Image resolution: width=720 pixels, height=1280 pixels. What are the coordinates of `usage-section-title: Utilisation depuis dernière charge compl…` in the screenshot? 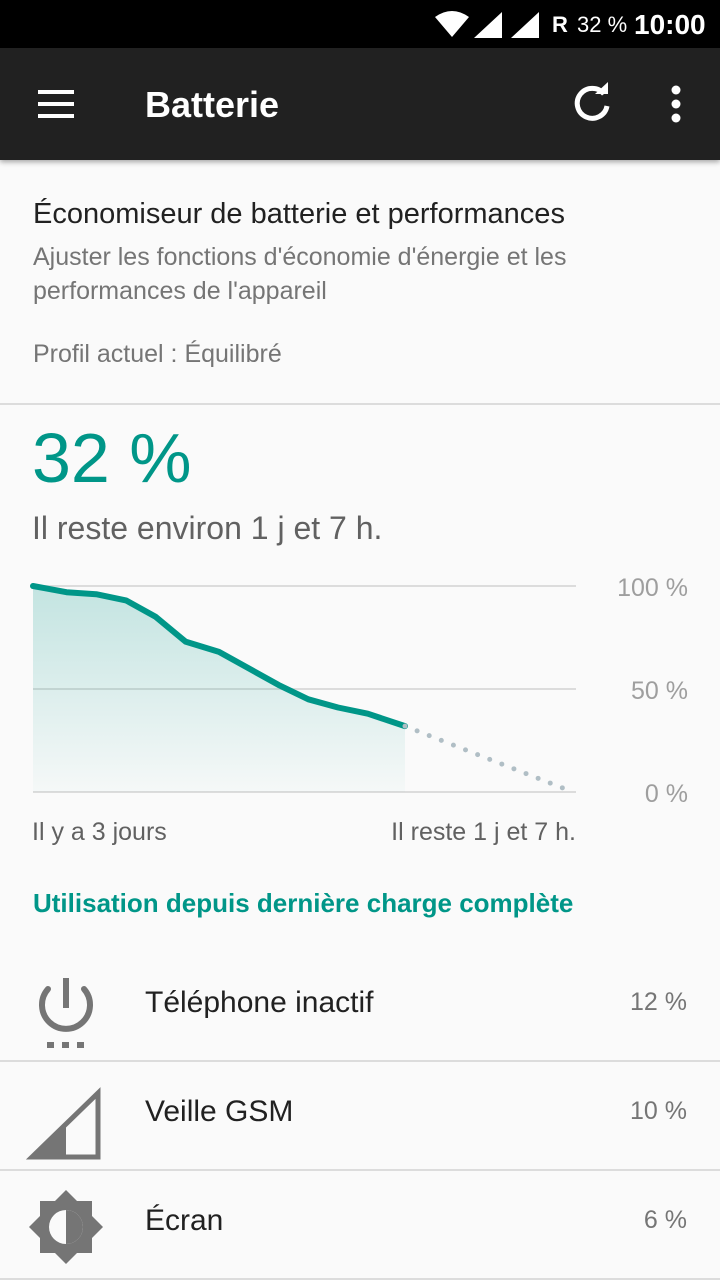 It's located at (303, 903).